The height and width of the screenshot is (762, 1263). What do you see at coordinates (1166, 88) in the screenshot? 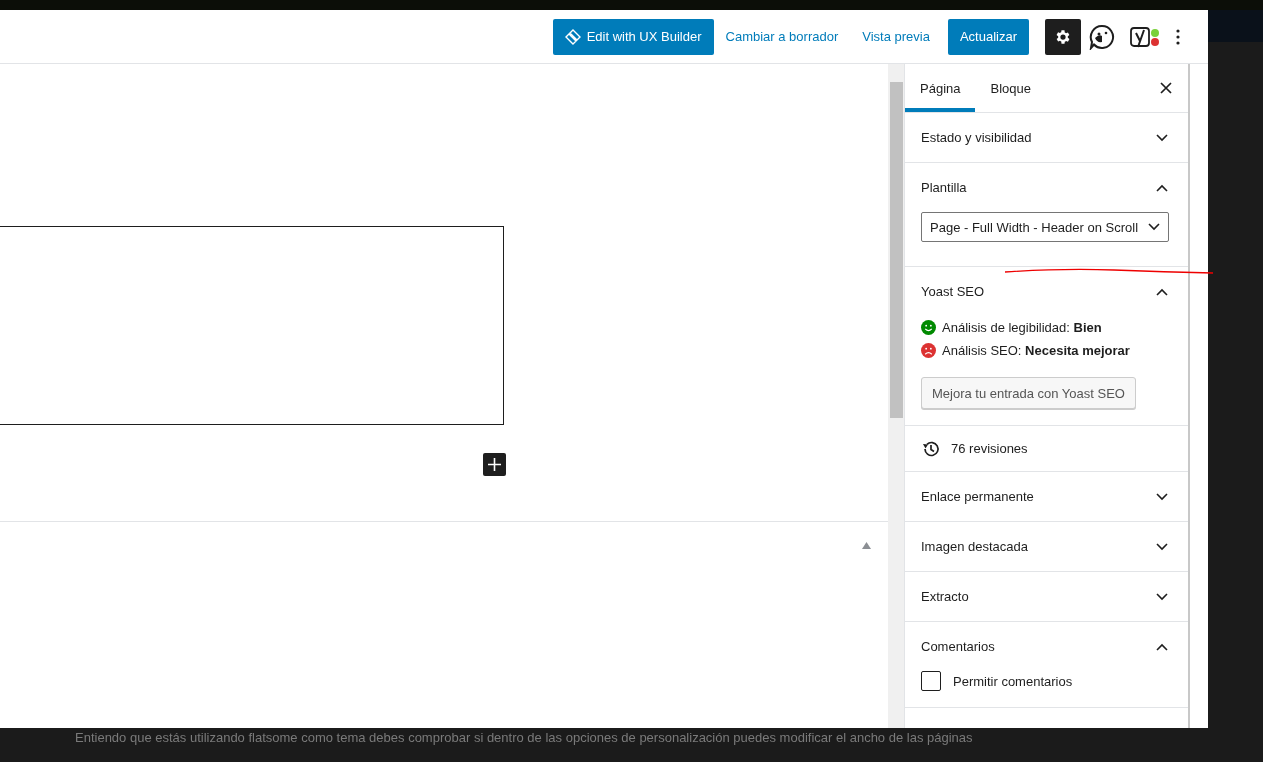
I see `close-icon` at bounding box center [1166, 88].